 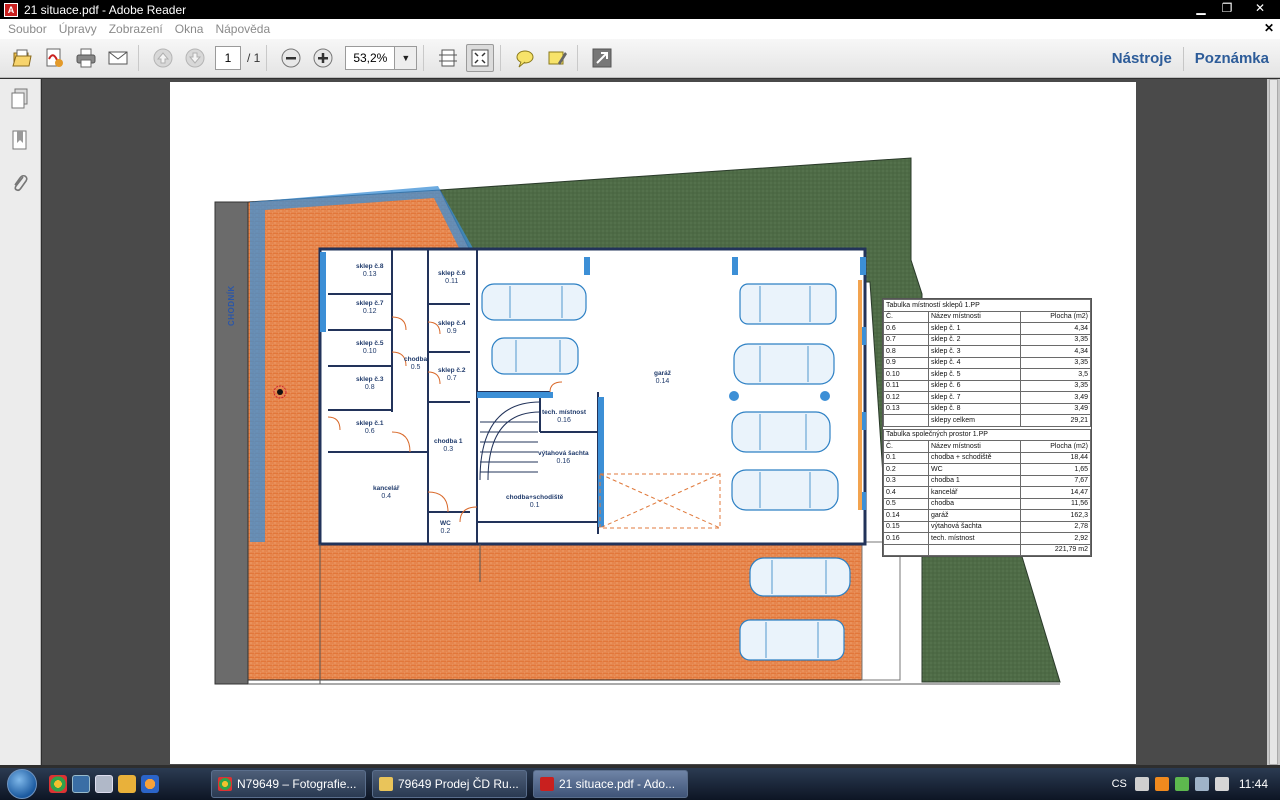 I want to click on desktop-icon, so click(x=81, y=784).